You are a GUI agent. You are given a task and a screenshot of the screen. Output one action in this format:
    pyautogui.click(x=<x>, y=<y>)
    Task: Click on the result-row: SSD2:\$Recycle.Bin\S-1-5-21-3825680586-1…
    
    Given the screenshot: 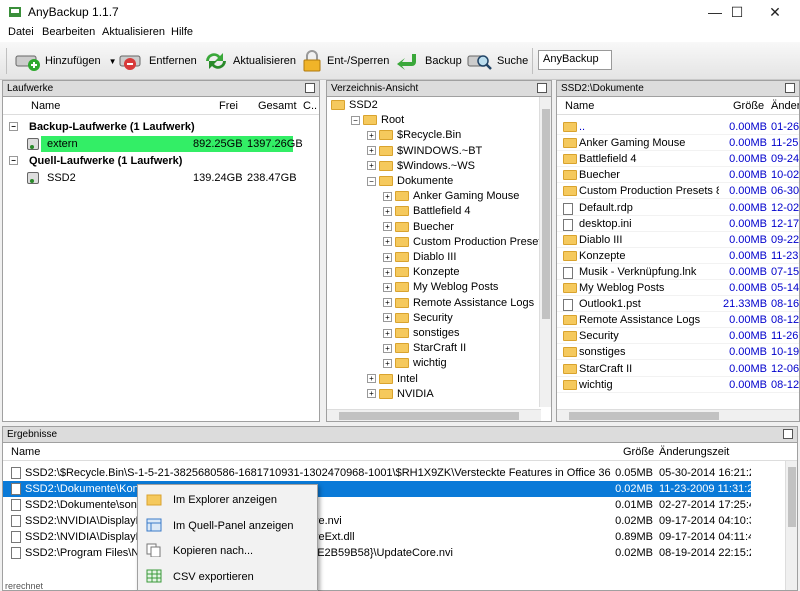 What is the action you would take?
    pyautogui.click(x=377, y=473)
    